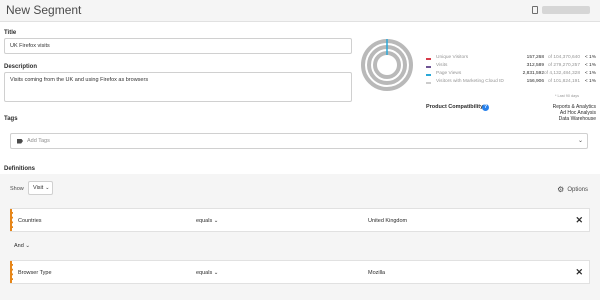 The width and height of the screenshot is (600, 300). What do you see at coordinates (30, 221) in the screenshot?
I see `rule-dimension: Countries` at bounding box center [30, 221].